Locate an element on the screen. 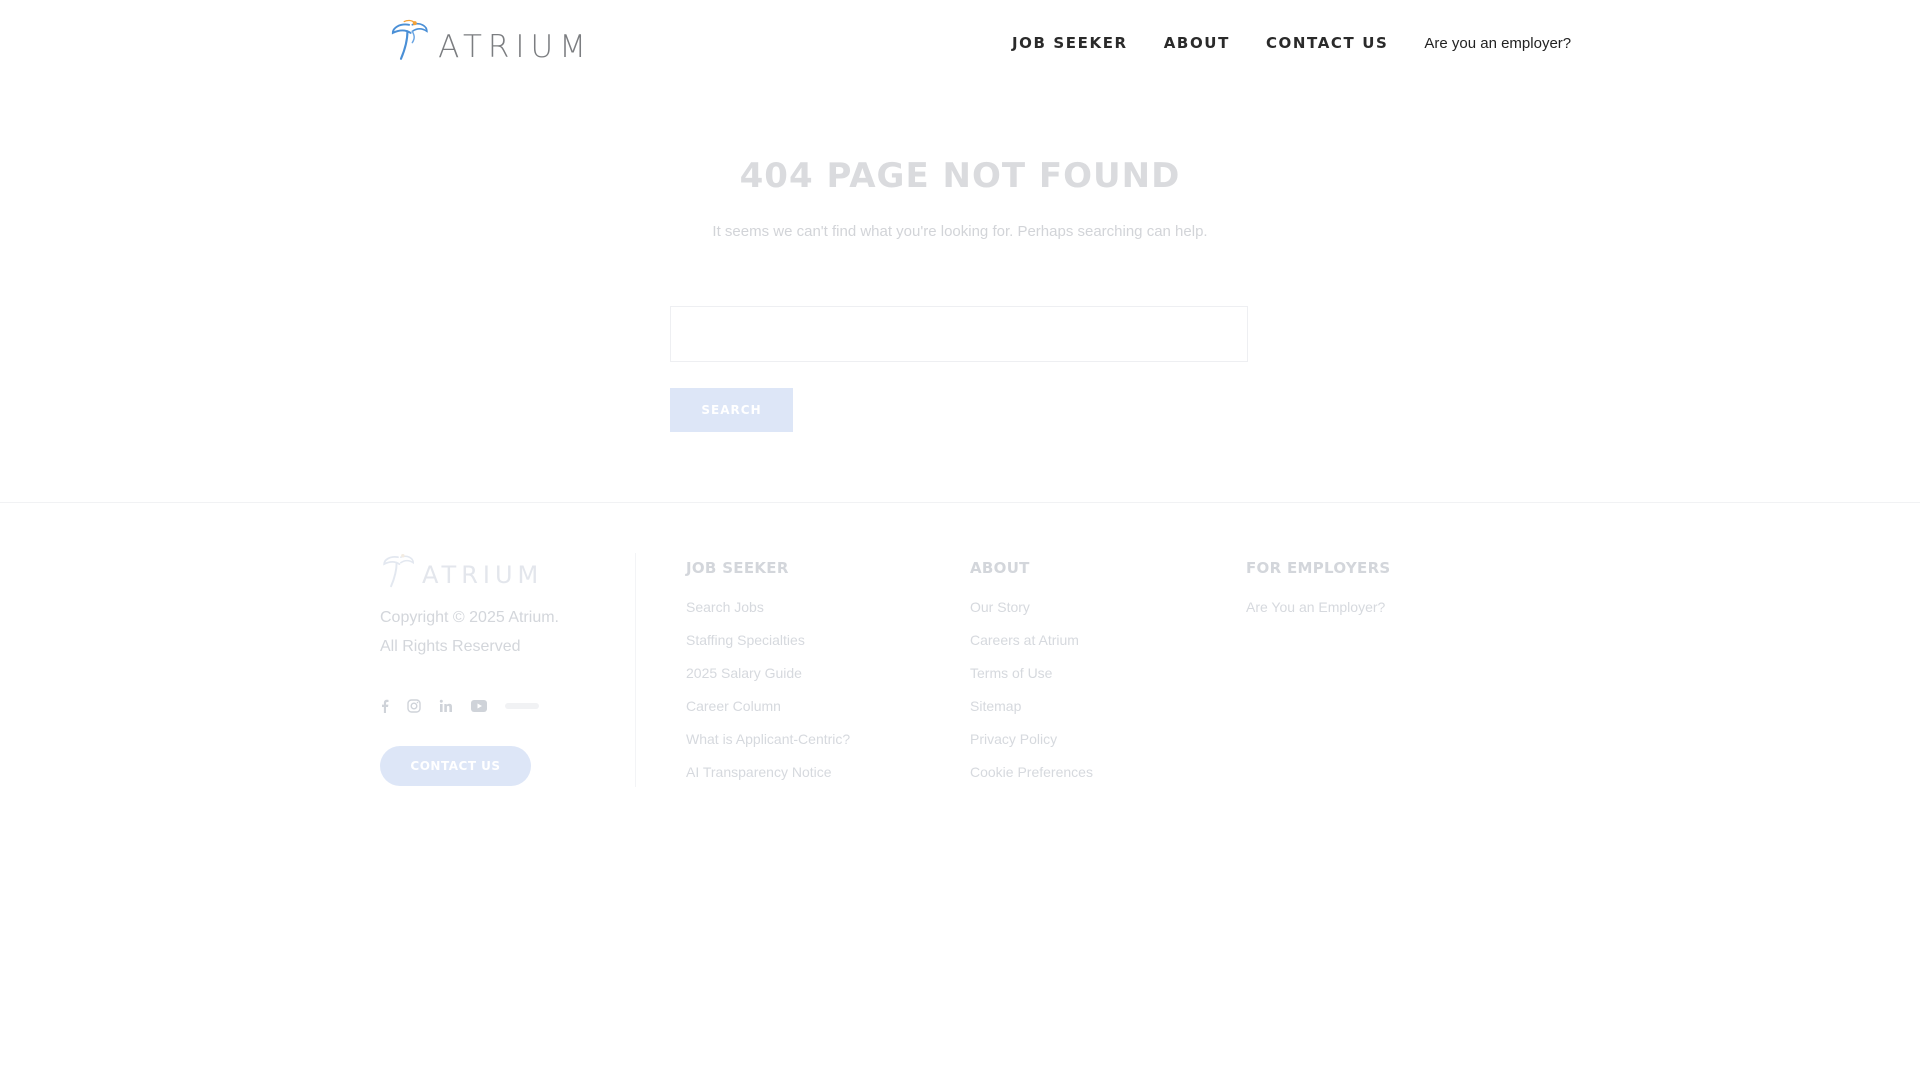 The height and width of the screenshot is (1080, 1920). nav-employer-link: Are you an employer? is located at coordinates (1497, 43).